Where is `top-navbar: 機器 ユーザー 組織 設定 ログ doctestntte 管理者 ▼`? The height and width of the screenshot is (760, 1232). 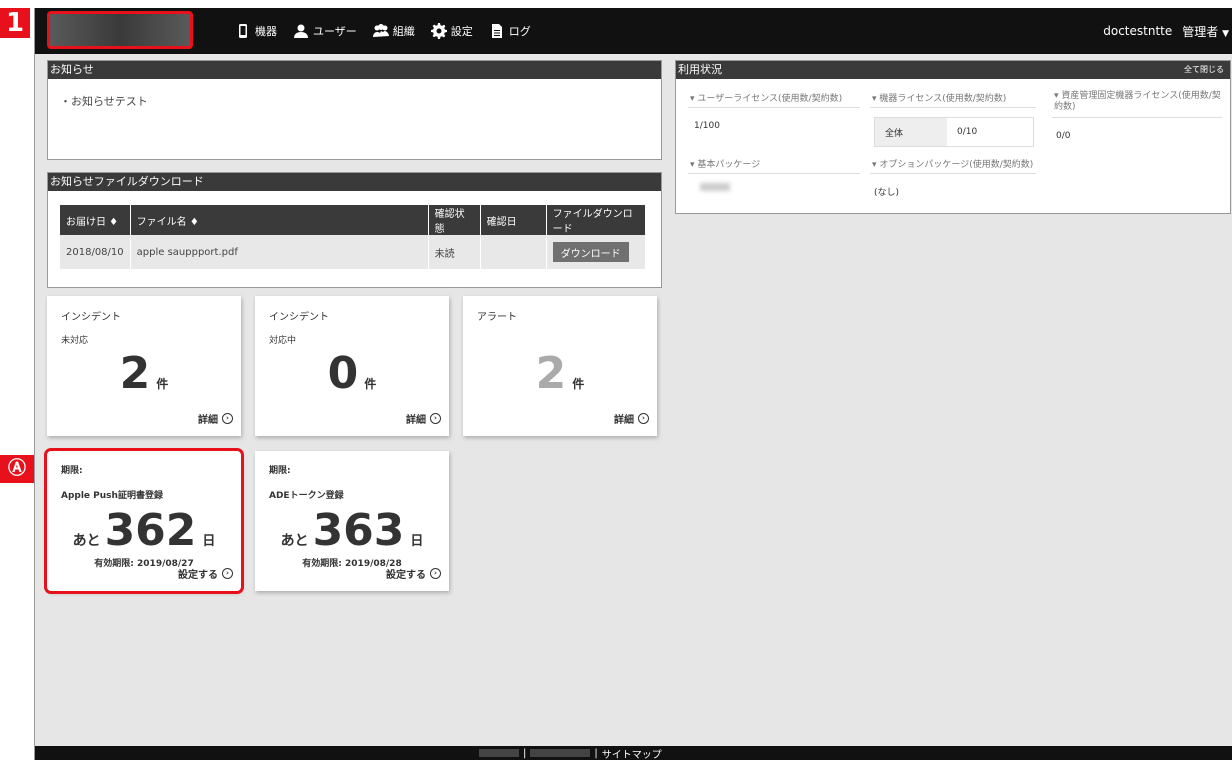
top-navbar: 機器 ユーザー 組織 設定 ログ doctestntte 管理者 ▼ is located at coordinates (633, 31).